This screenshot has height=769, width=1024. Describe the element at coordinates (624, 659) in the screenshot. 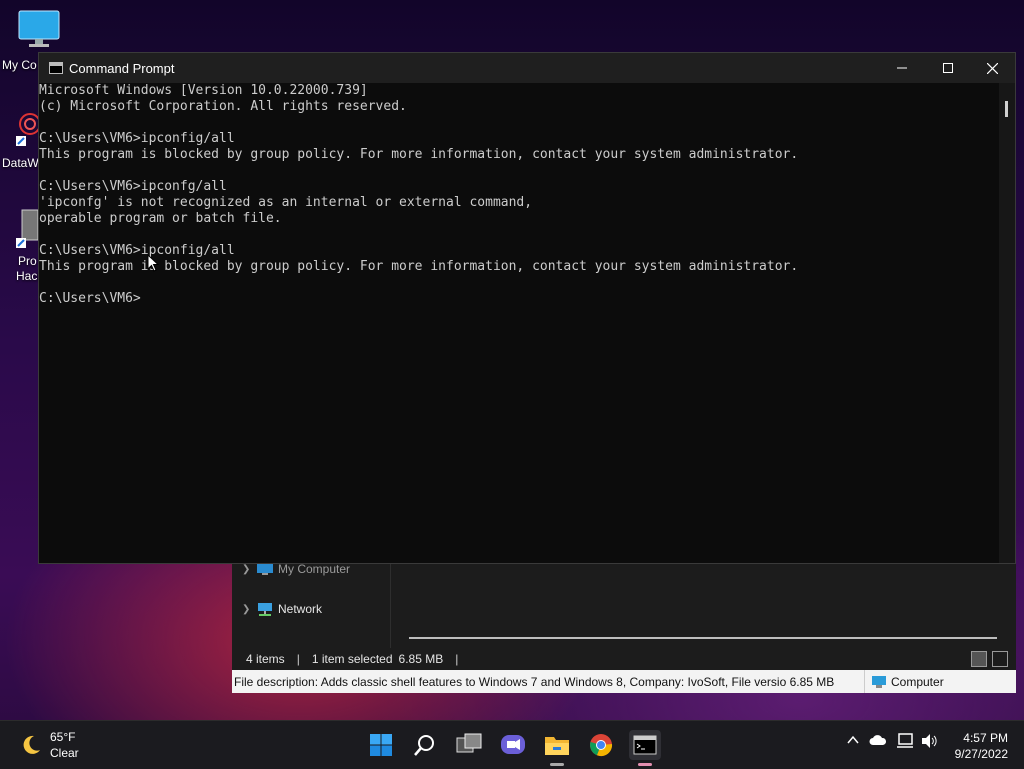

I see `status-bar: 4 items | 1 item selected 6.85 MB |` at that location.